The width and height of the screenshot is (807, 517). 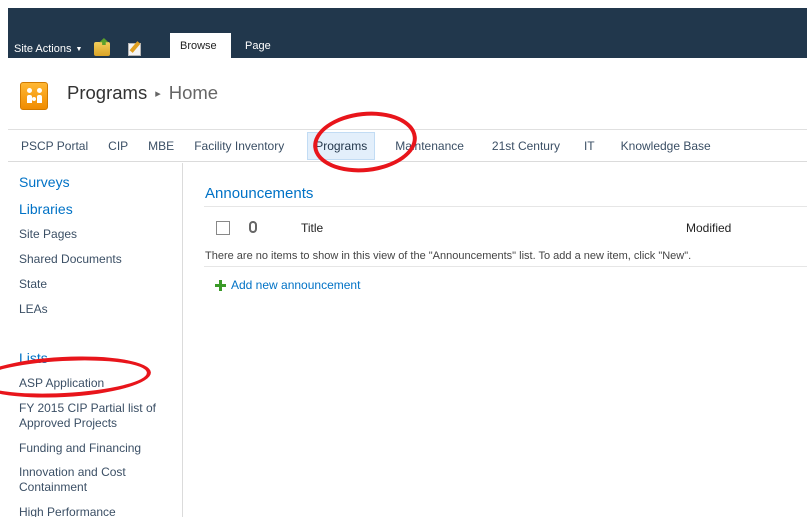 I want to click on quick-launch-item-shared-documents: Shared Documents, so click(x=99, y=259).